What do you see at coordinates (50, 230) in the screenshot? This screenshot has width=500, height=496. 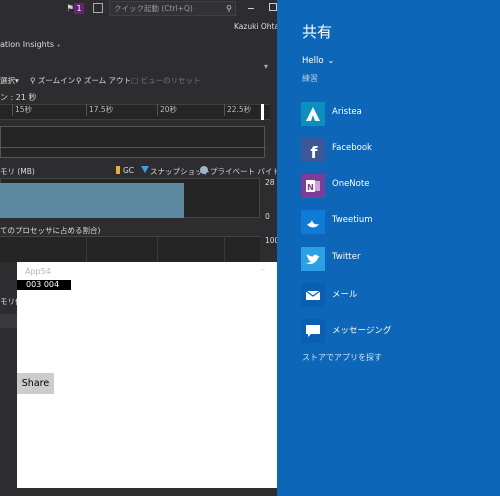 I see `cpu-chart-title: てのプロセッサに占める割合)` at bounding box center [50, 230].